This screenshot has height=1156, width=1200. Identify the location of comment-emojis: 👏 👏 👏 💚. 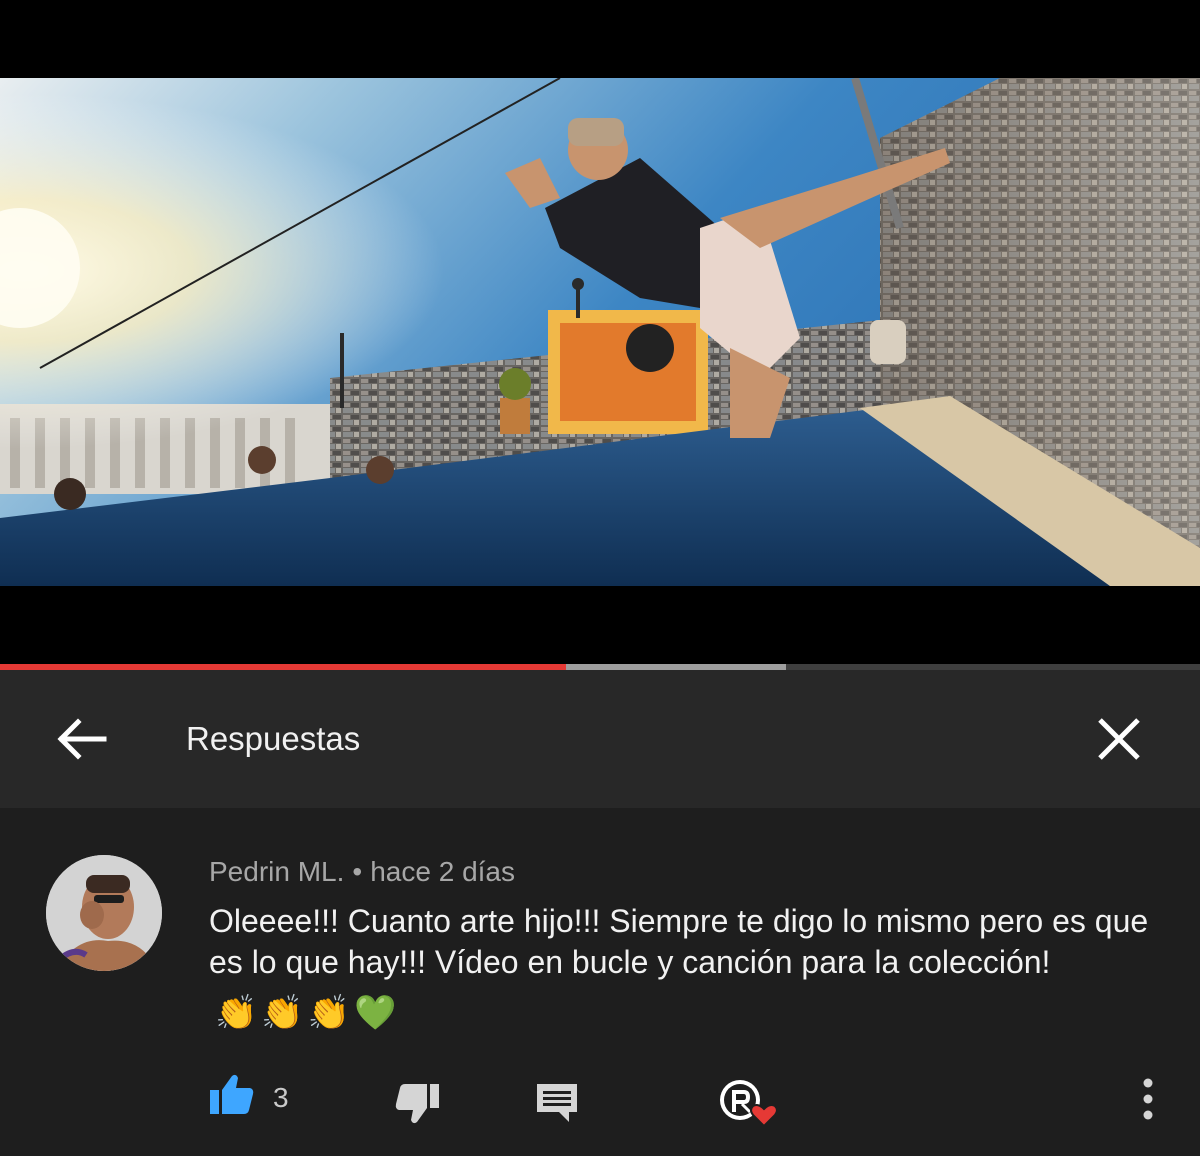
(307, 1013).